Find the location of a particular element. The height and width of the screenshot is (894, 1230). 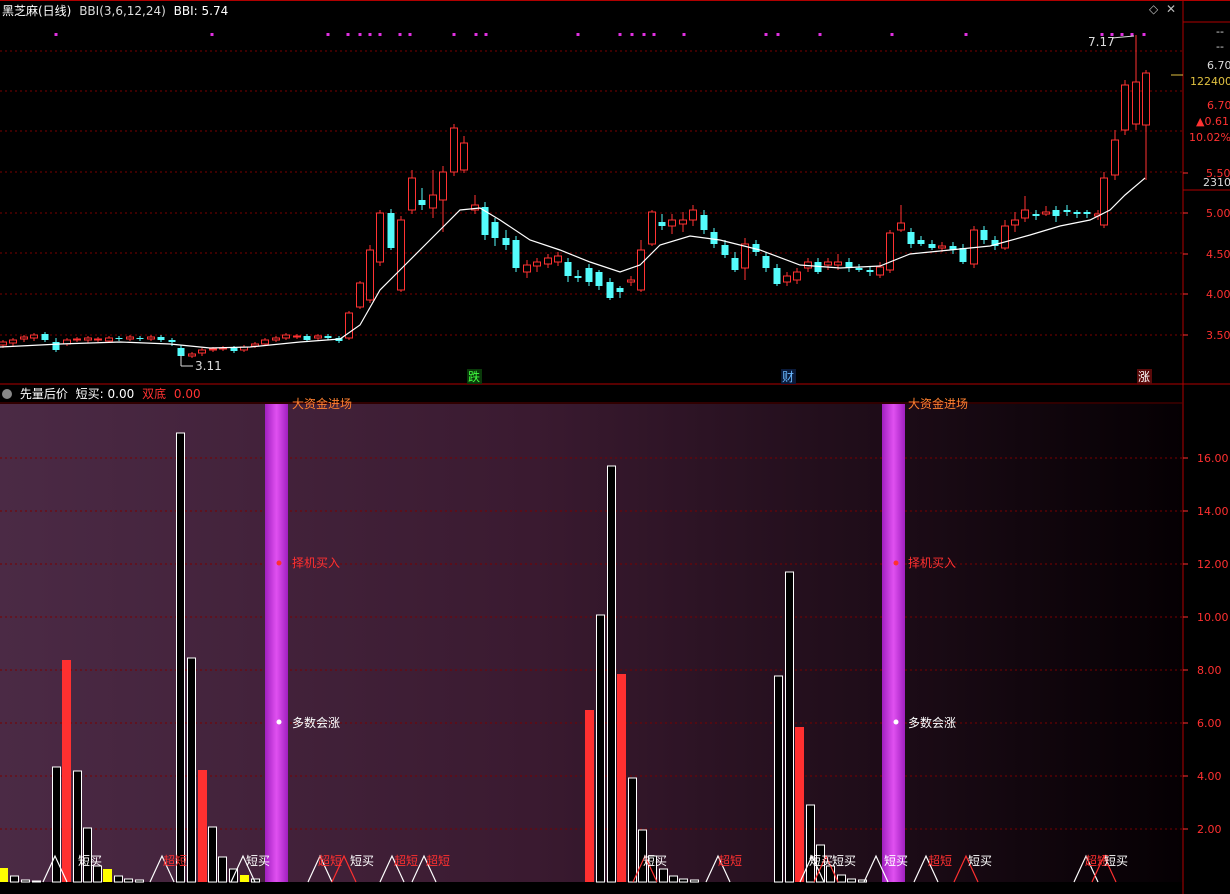

indicator-tick-label: 8.00 is located at coordinates (1209, 670).